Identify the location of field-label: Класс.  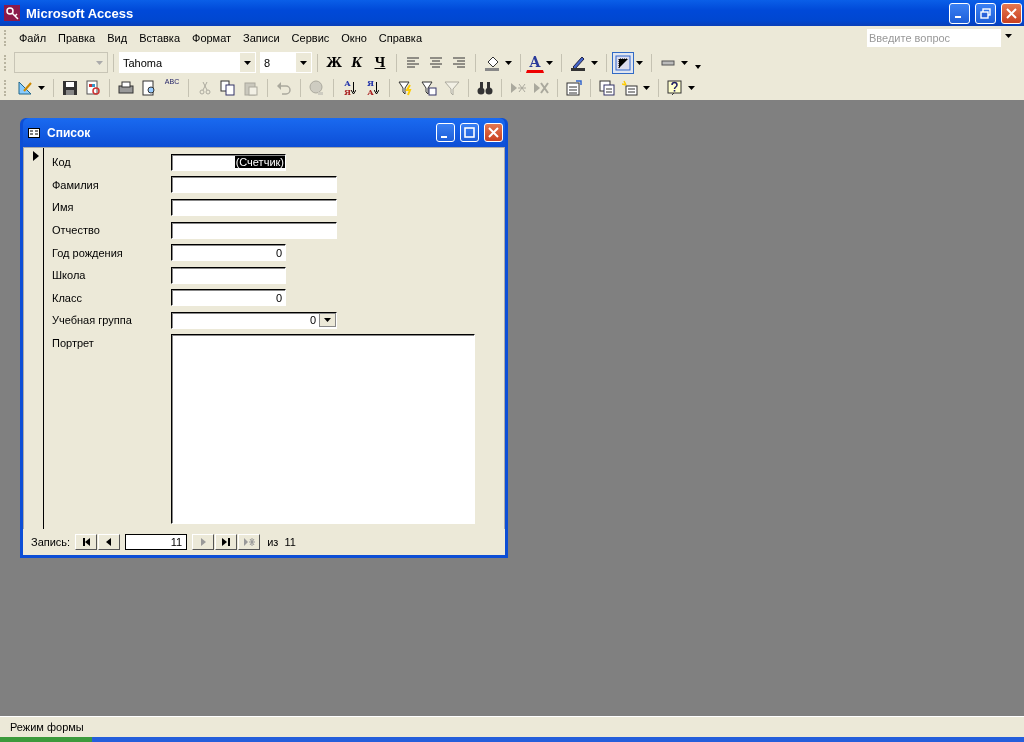
(67, 297).